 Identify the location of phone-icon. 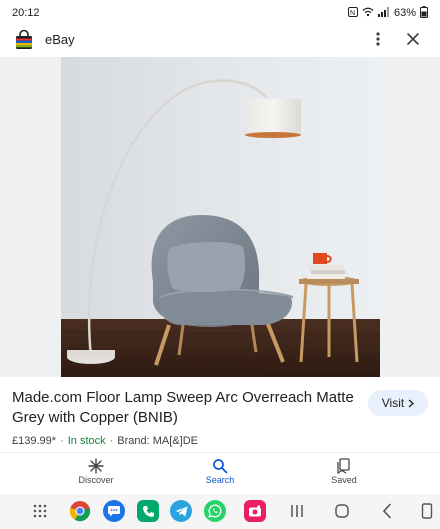
(148, 511).